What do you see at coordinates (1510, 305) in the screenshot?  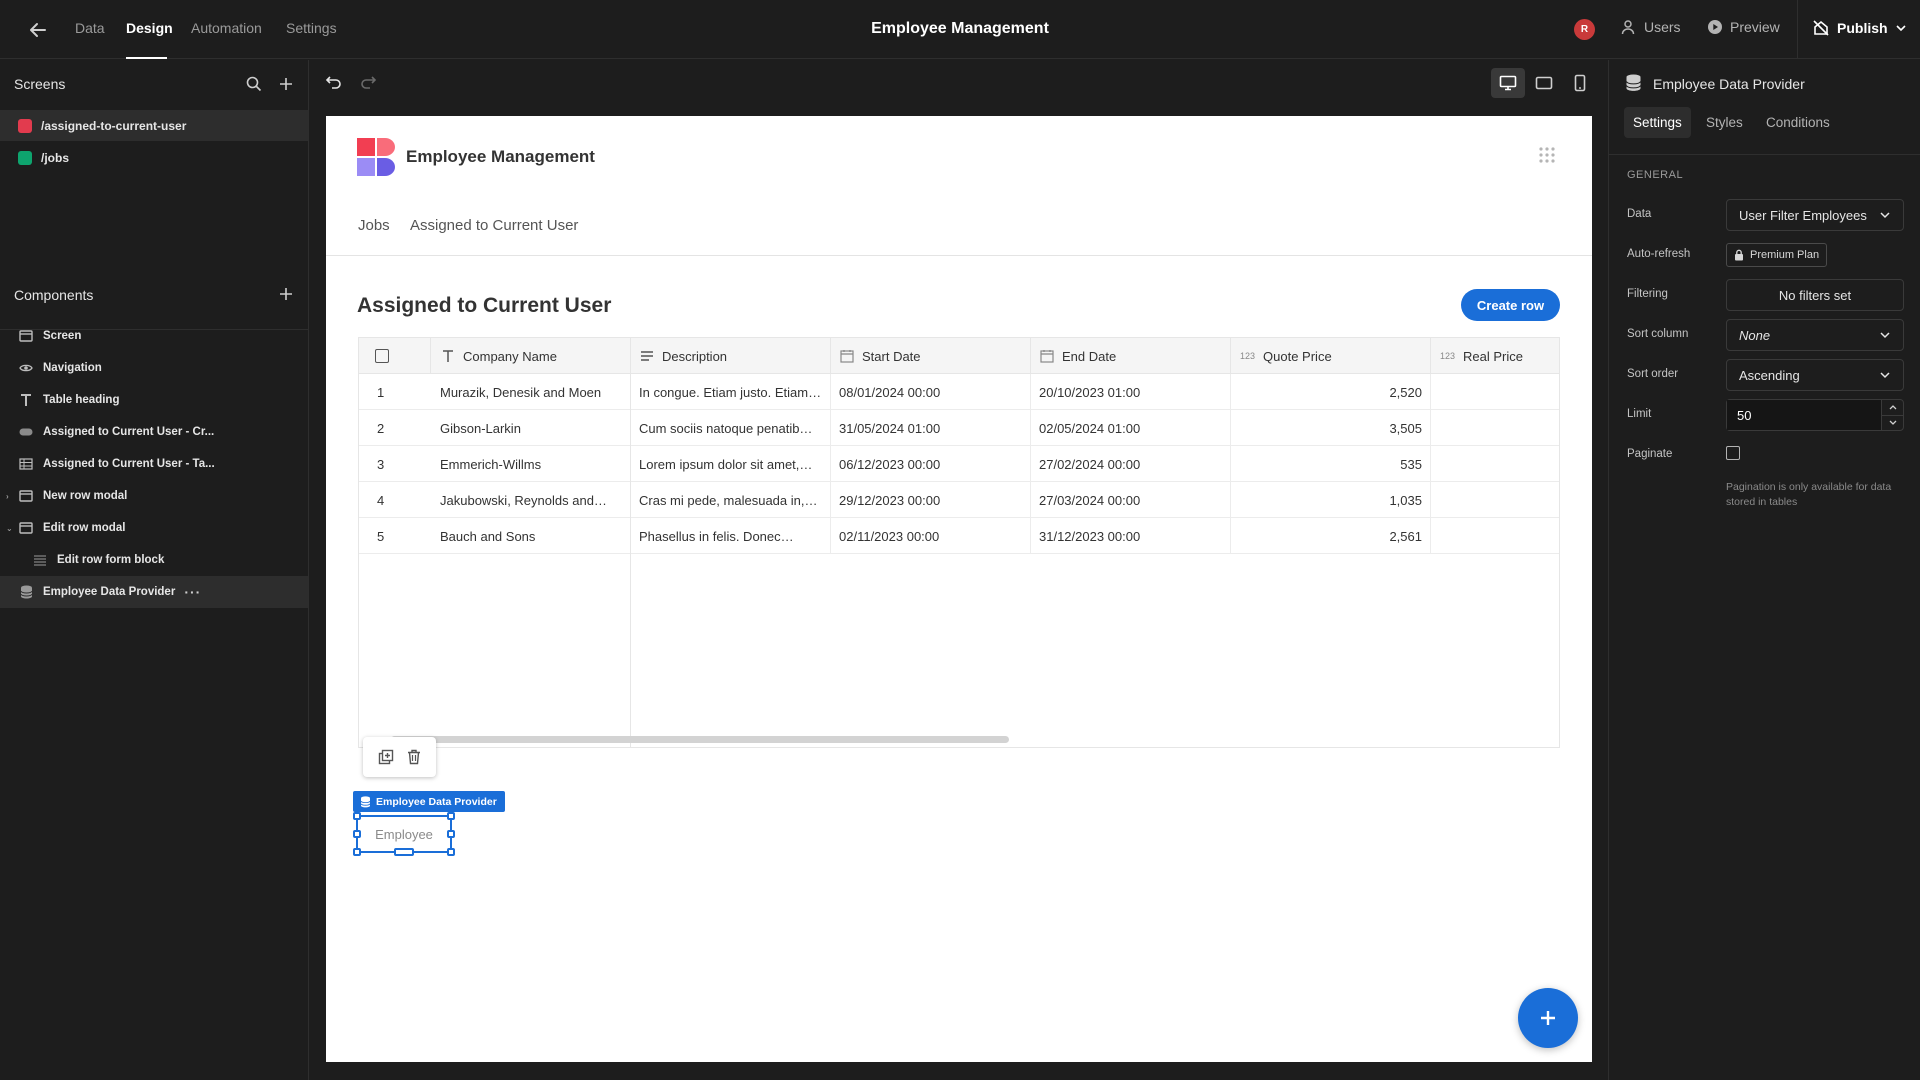 I see `create-row-button: Create row` at bounding box center [1510, 305].